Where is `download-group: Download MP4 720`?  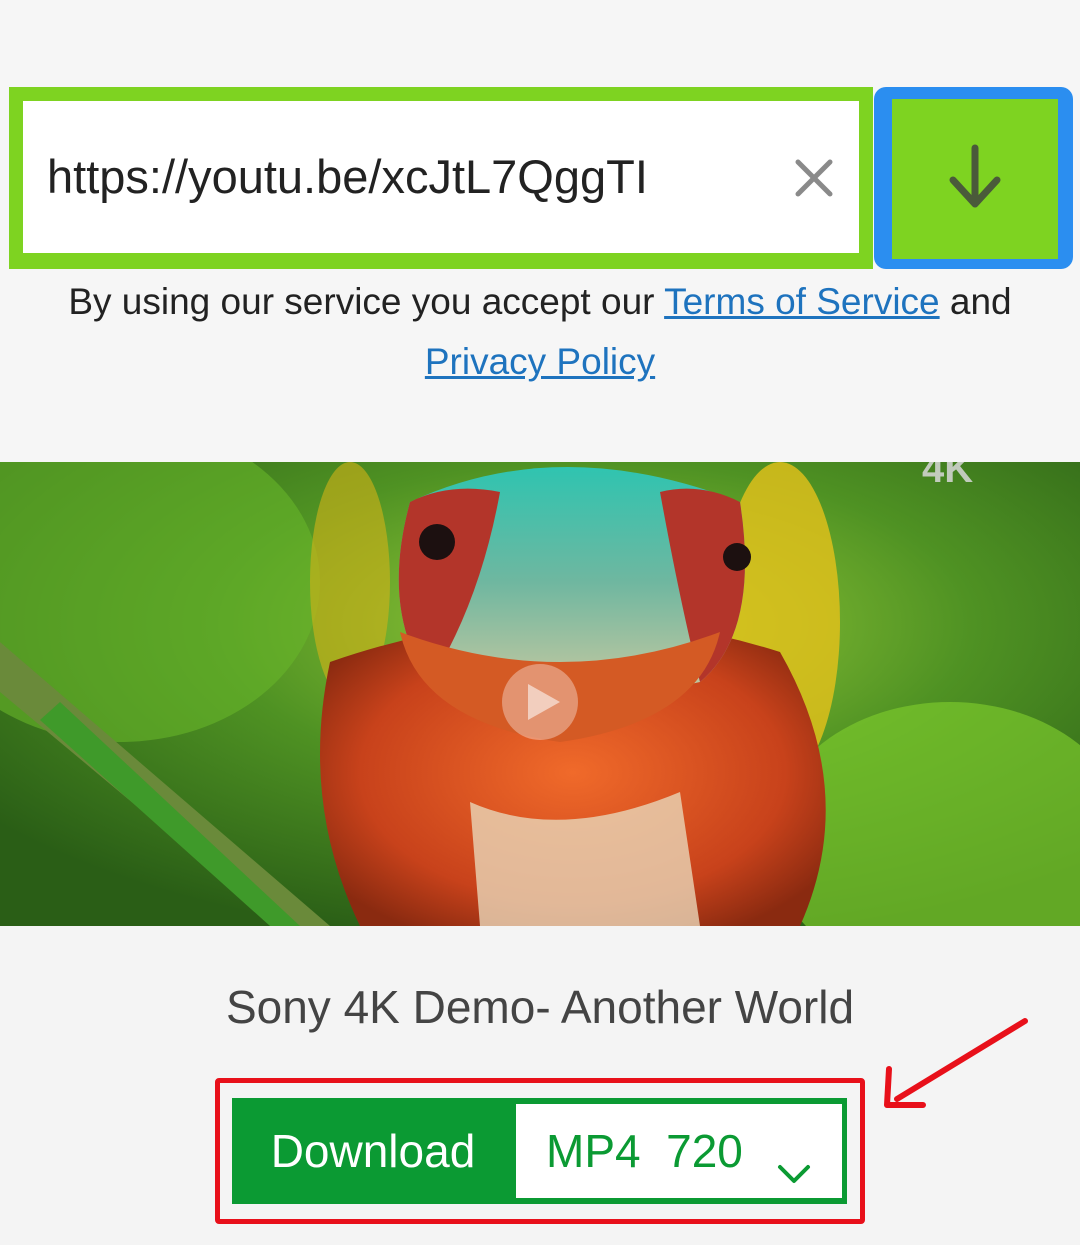
download-group: Download MP4 720 is located at coordinates (539, 1151).